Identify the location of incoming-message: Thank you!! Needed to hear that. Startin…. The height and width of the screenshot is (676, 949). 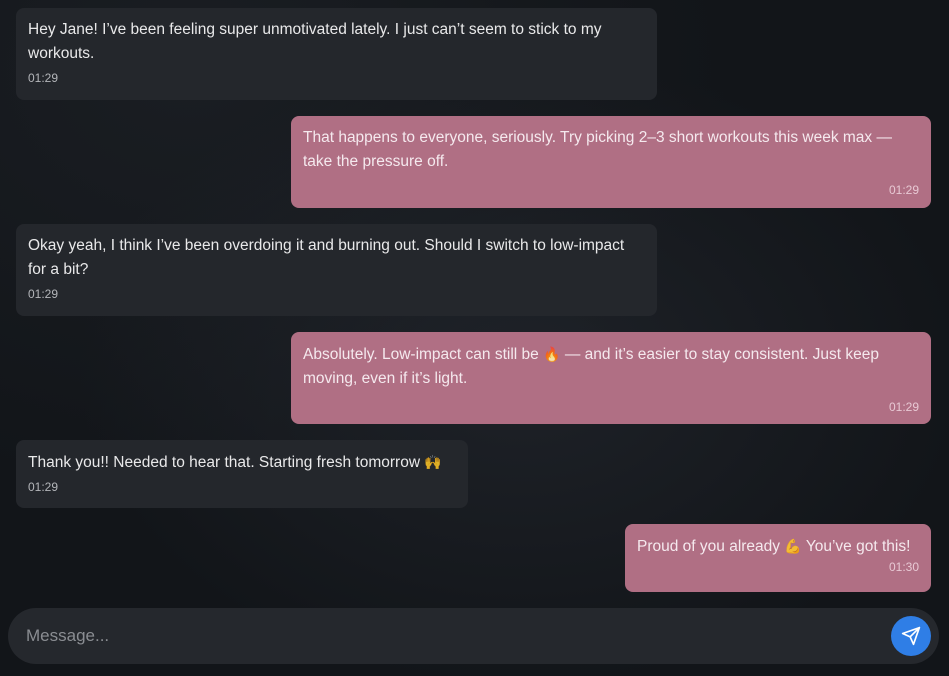
(242, 474).